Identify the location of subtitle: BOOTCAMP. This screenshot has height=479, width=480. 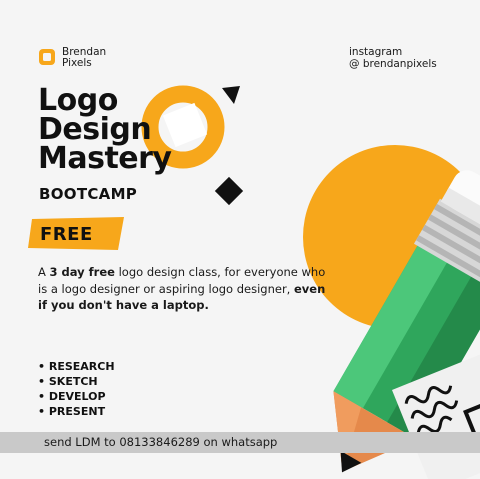
(88, 194).